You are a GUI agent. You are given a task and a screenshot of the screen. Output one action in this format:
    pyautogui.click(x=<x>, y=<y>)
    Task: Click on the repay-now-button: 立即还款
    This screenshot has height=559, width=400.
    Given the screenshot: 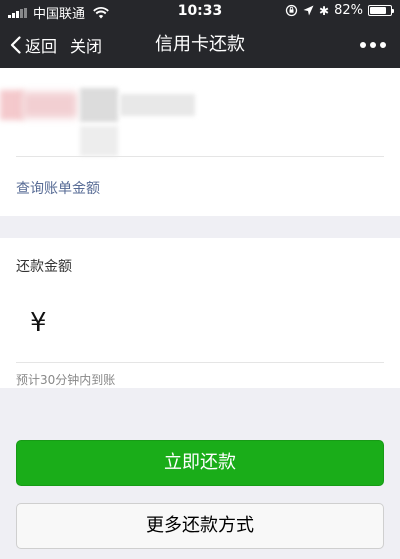 What is the action you would take?
    pyautogui.click(x=200, y=463)
    